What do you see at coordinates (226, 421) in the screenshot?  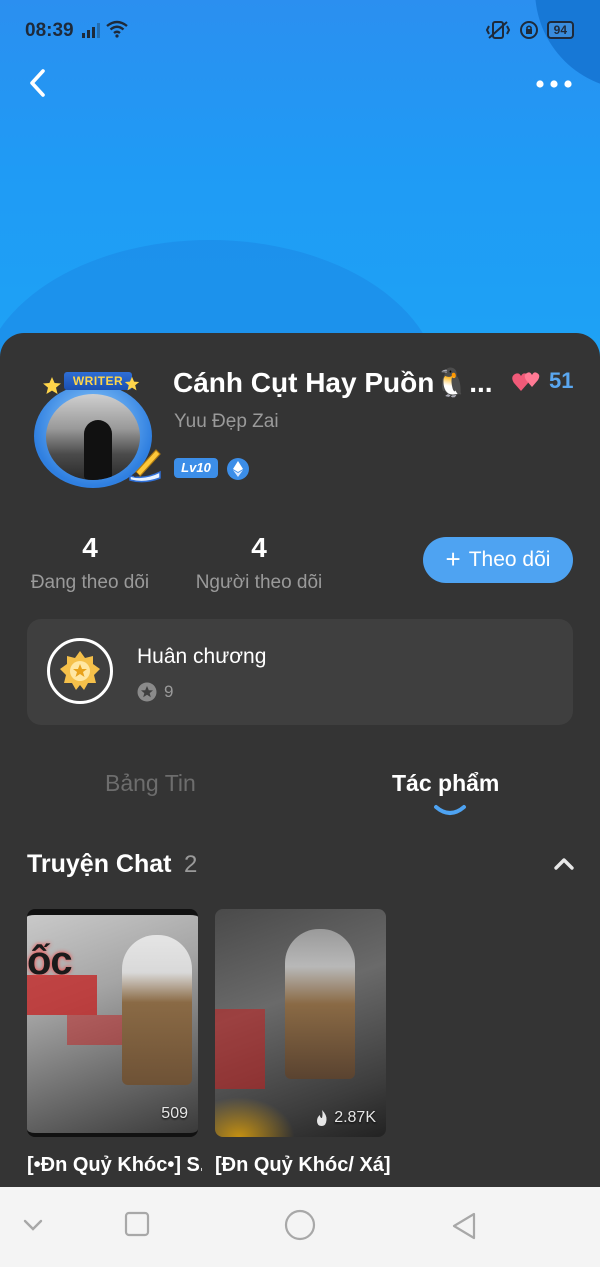 I see `profile-username: Yuu Đẹp Zai` at bounding box center [226, 421].